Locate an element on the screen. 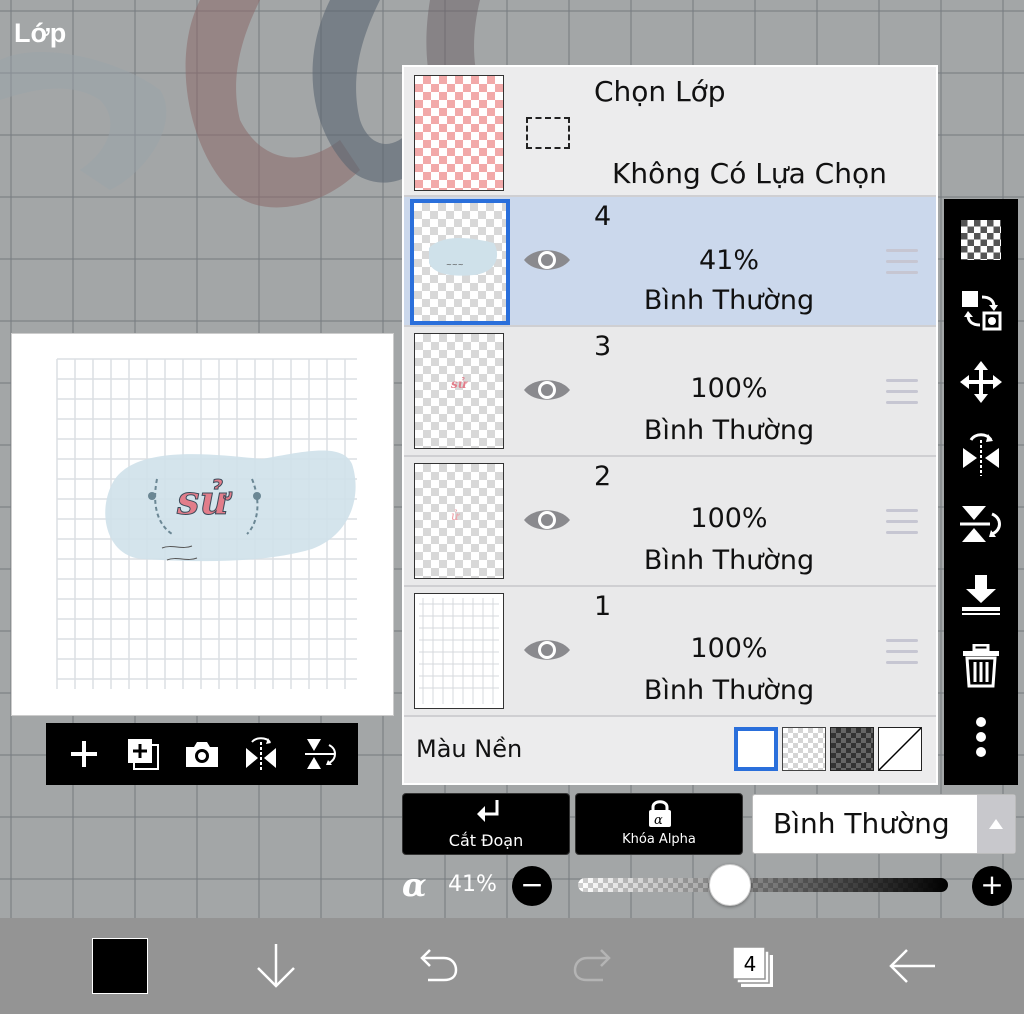 This screenshot has width=1024, height=1014. bottom-toolbar: 4 is located at coordinates (512, 966).